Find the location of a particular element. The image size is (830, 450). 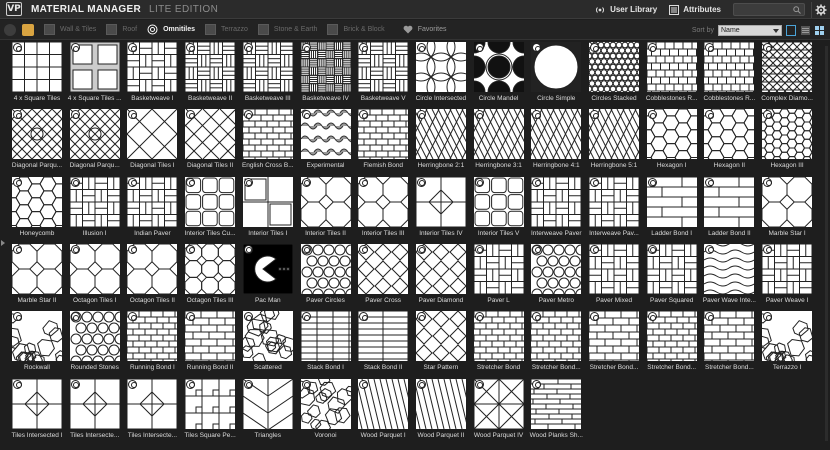

material-tile: Circles Stacked is located at coordinates (614, 74).